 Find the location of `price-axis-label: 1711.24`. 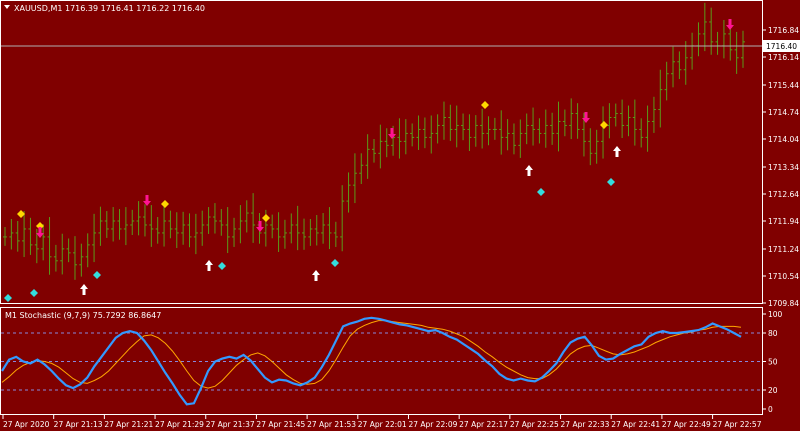

price-axis-label: 1711.24 is located at coordinates (783, 249).